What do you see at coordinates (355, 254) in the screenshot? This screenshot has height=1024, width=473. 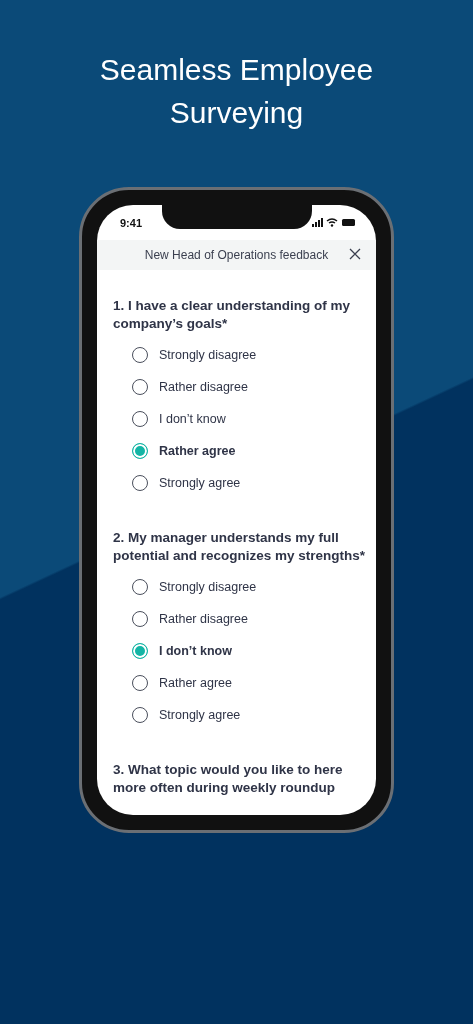 I see `close-icon` at bounding box center [355, 254].